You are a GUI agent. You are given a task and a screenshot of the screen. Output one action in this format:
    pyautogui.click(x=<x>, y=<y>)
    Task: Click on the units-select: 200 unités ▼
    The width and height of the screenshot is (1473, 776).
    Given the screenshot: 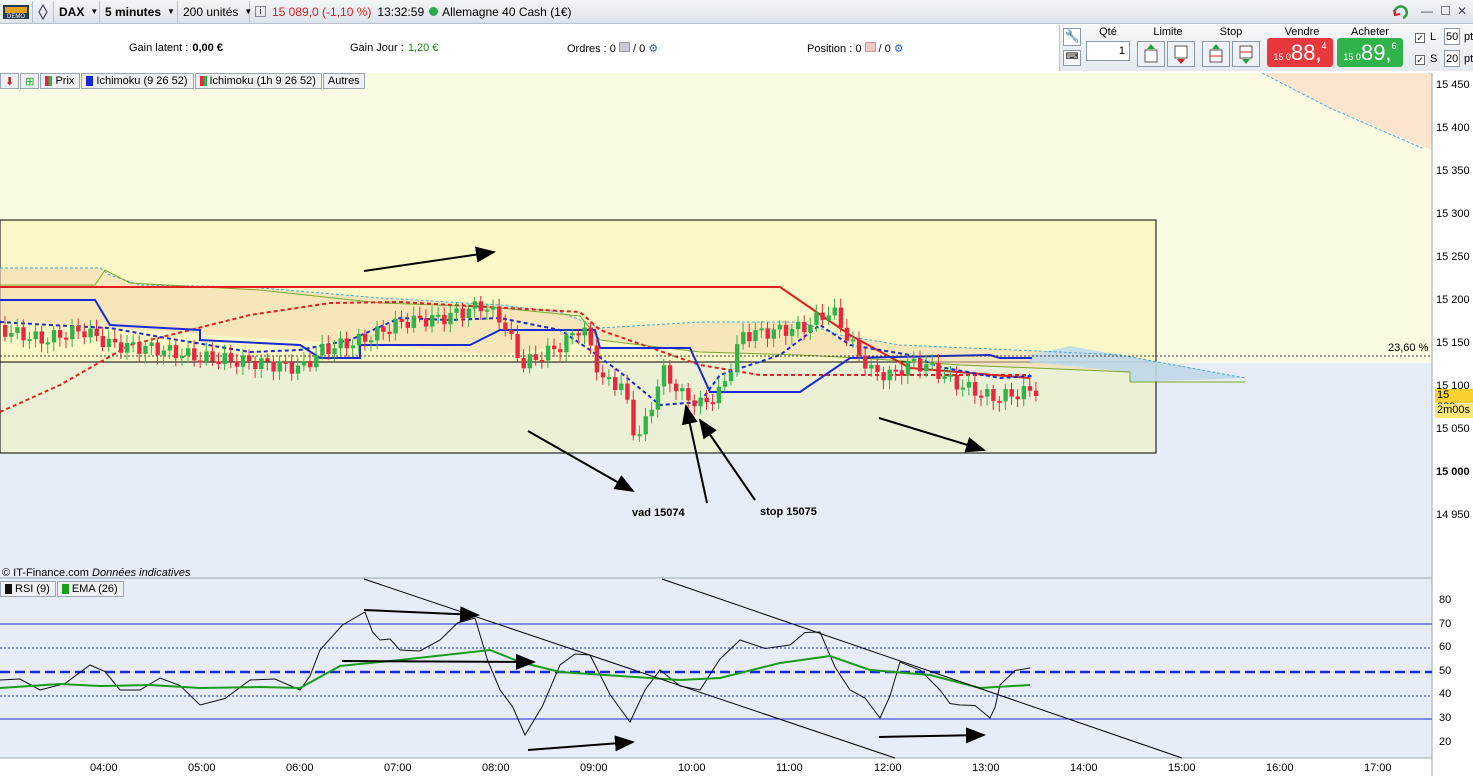 What is the action you would take?
    pyautogui.click(x=215, y=11)
    